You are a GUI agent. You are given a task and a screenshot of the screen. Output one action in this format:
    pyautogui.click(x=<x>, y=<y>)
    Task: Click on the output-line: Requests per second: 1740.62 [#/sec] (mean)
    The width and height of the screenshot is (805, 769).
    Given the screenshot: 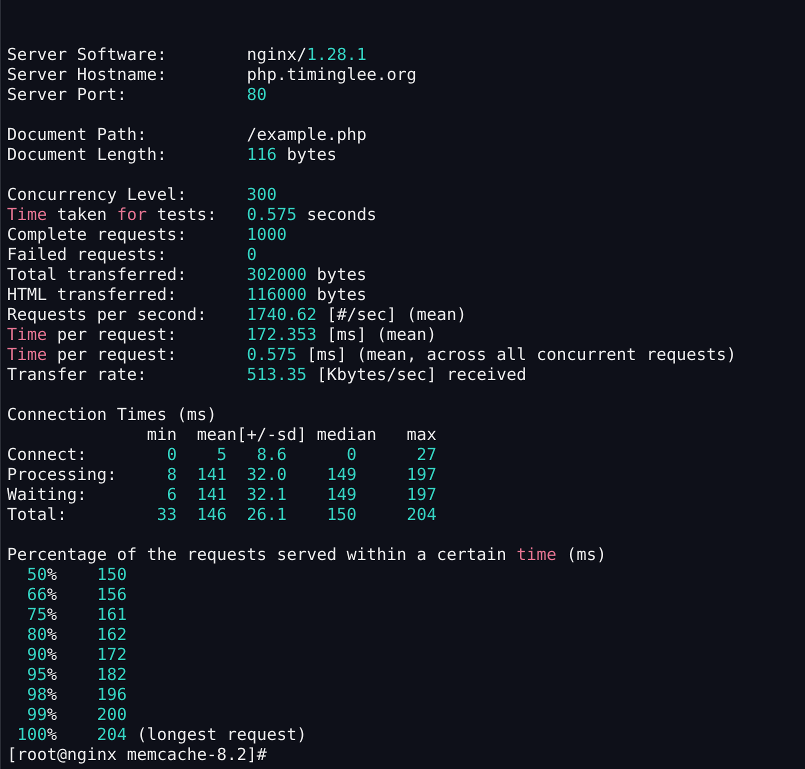 What is the action you would take?
    pyautogui.click(x=237, y=315)
    